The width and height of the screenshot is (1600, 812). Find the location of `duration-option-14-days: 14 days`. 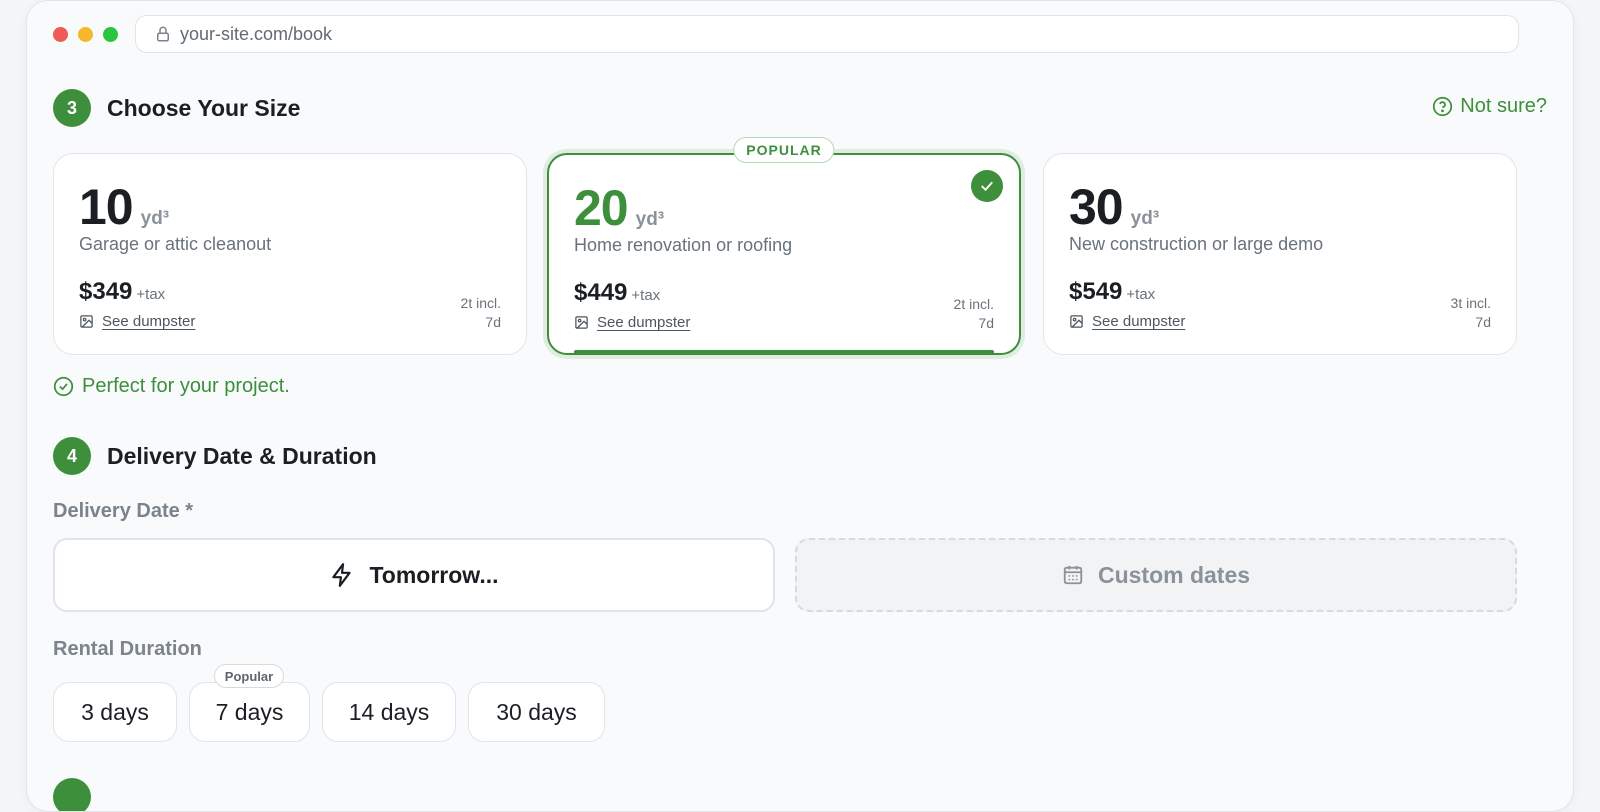

duration-option-14-days: 14 days is located at coordinates (389, 712).